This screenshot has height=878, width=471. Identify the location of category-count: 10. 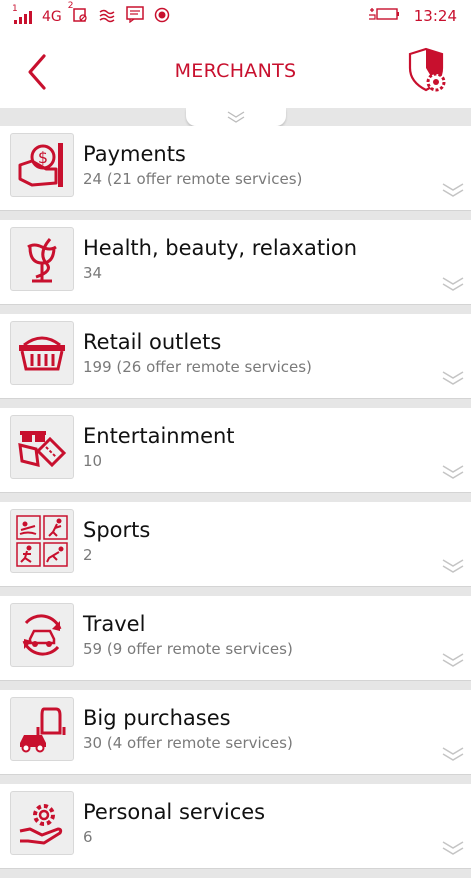
(93, 461).